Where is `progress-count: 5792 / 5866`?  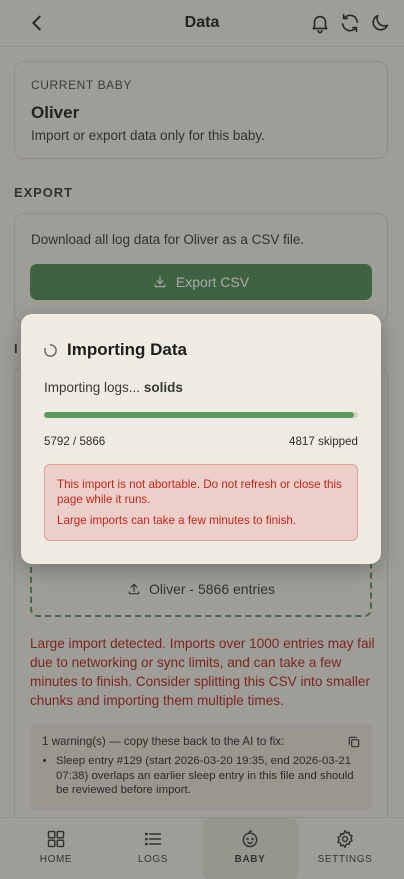 progress-count: 5792 / 5866 is located at coordinates (75, 441).